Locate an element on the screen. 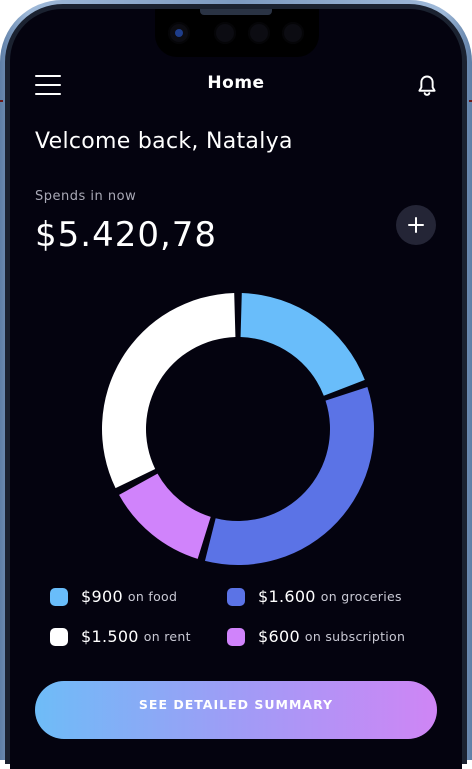 This screenshot has width=472, height=769. spends-label: Spends in now is located at coordinates (86, 196).